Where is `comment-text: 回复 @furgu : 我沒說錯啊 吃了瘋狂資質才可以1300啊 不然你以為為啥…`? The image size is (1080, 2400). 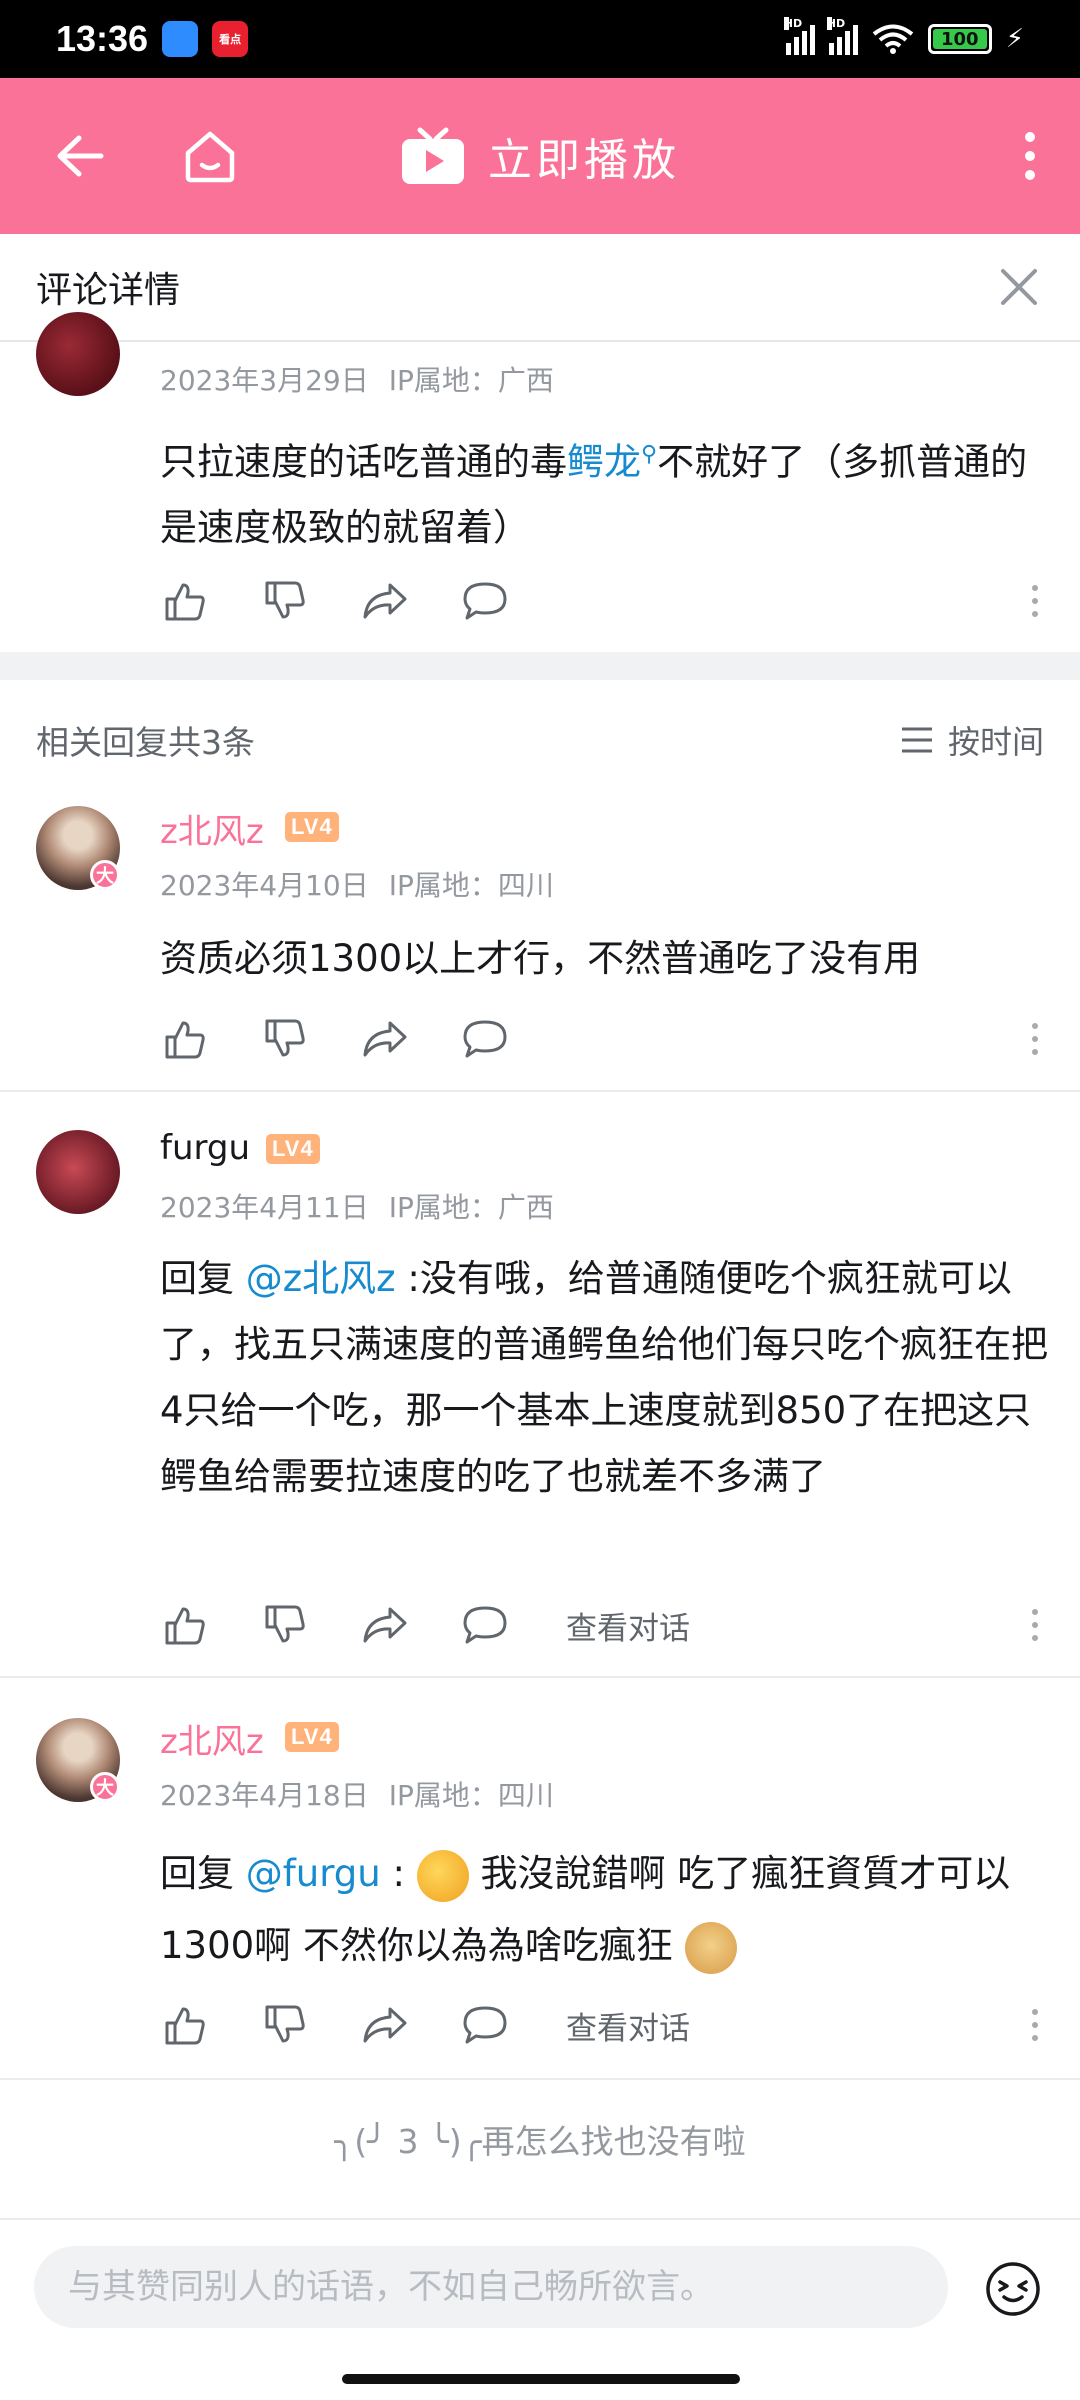
comment-text: 回复 @furgu : 我沒說錯啊 吃了瘋狂資質才可以1300啊 不然你以為為啥… is located at coordinates (605, 1910).